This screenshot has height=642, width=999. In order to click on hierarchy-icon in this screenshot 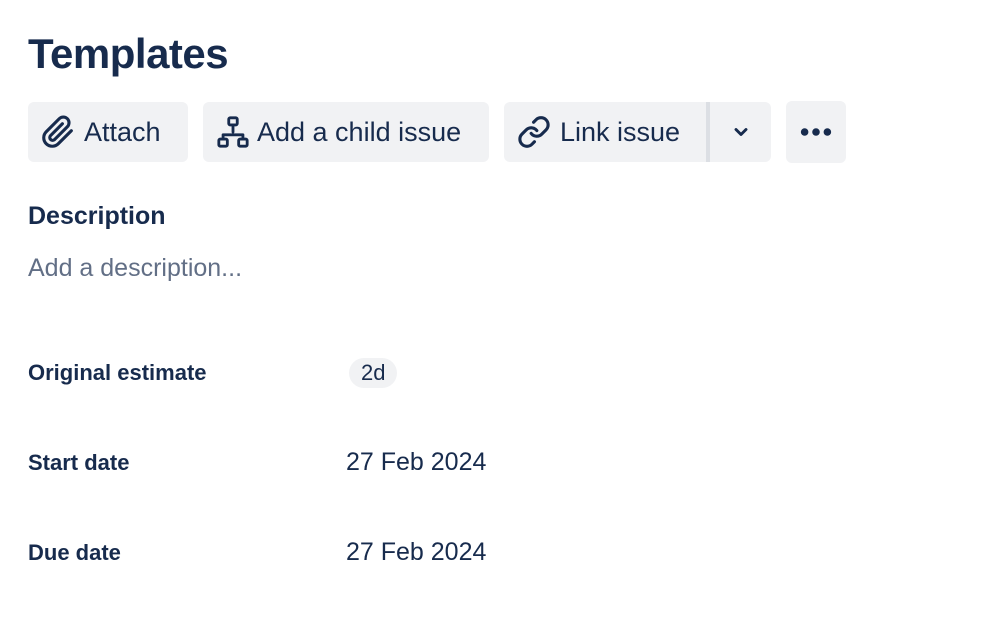, I will do `click(233, 132)`.